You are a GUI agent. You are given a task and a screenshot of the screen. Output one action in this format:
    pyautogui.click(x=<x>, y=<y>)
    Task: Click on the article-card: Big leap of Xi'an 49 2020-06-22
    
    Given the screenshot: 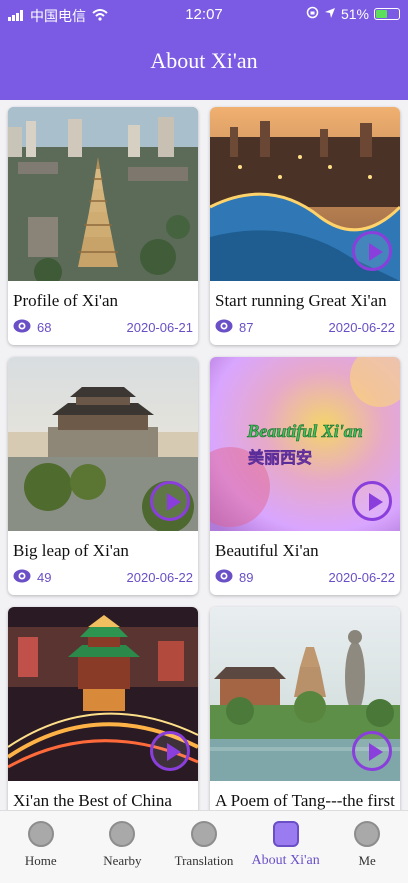 What is the action you would take?
    pyautogui.click(x=103, y=476)
    